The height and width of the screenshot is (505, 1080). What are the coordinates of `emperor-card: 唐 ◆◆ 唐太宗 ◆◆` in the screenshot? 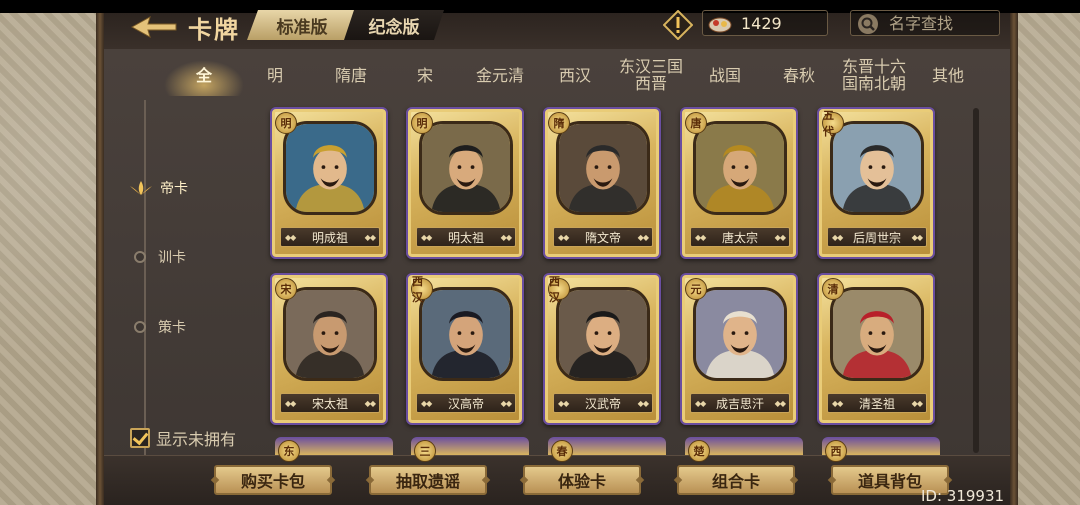 It's located at (739, 183).